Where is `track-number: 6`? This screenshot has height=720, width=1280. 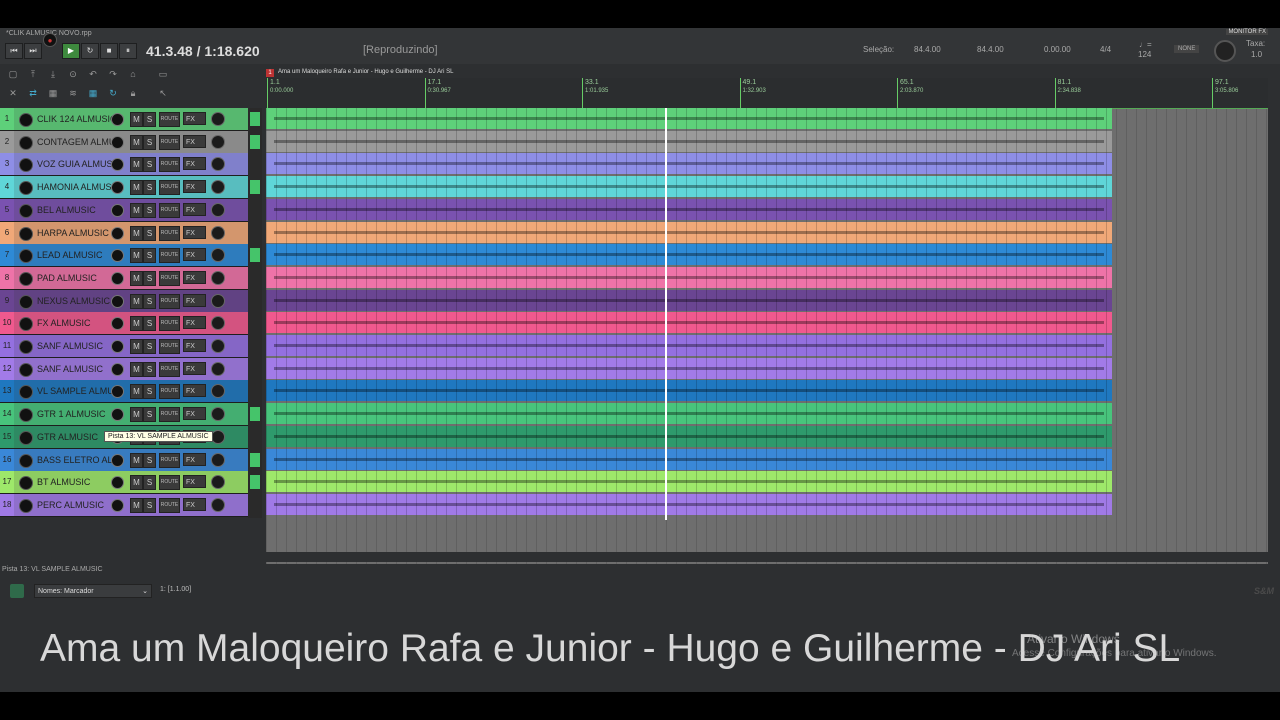
track-number: 6 is located at coordinates (7, 232).